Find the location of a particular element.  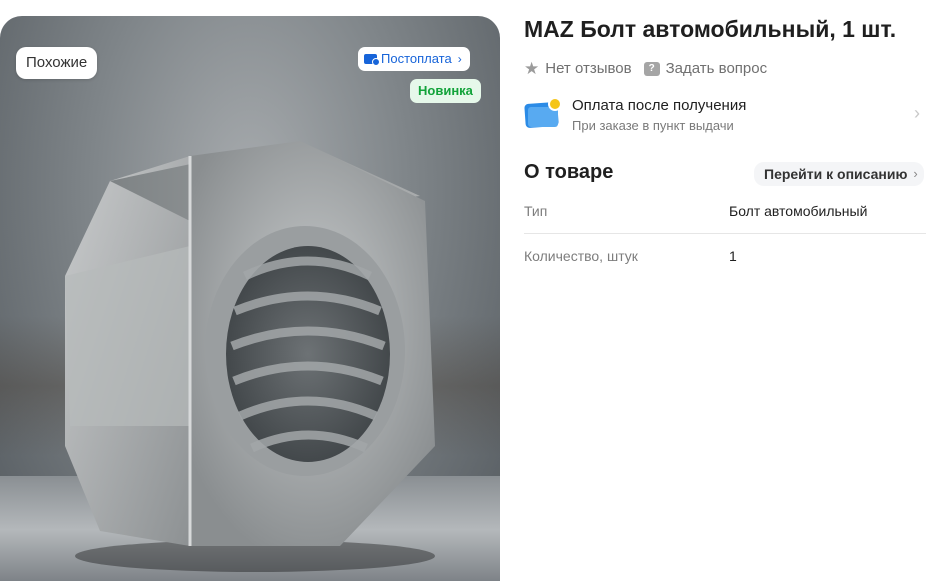

product-title: MAZ Болт автомобильный, 1 шт. is located at coordinates (710, 29).